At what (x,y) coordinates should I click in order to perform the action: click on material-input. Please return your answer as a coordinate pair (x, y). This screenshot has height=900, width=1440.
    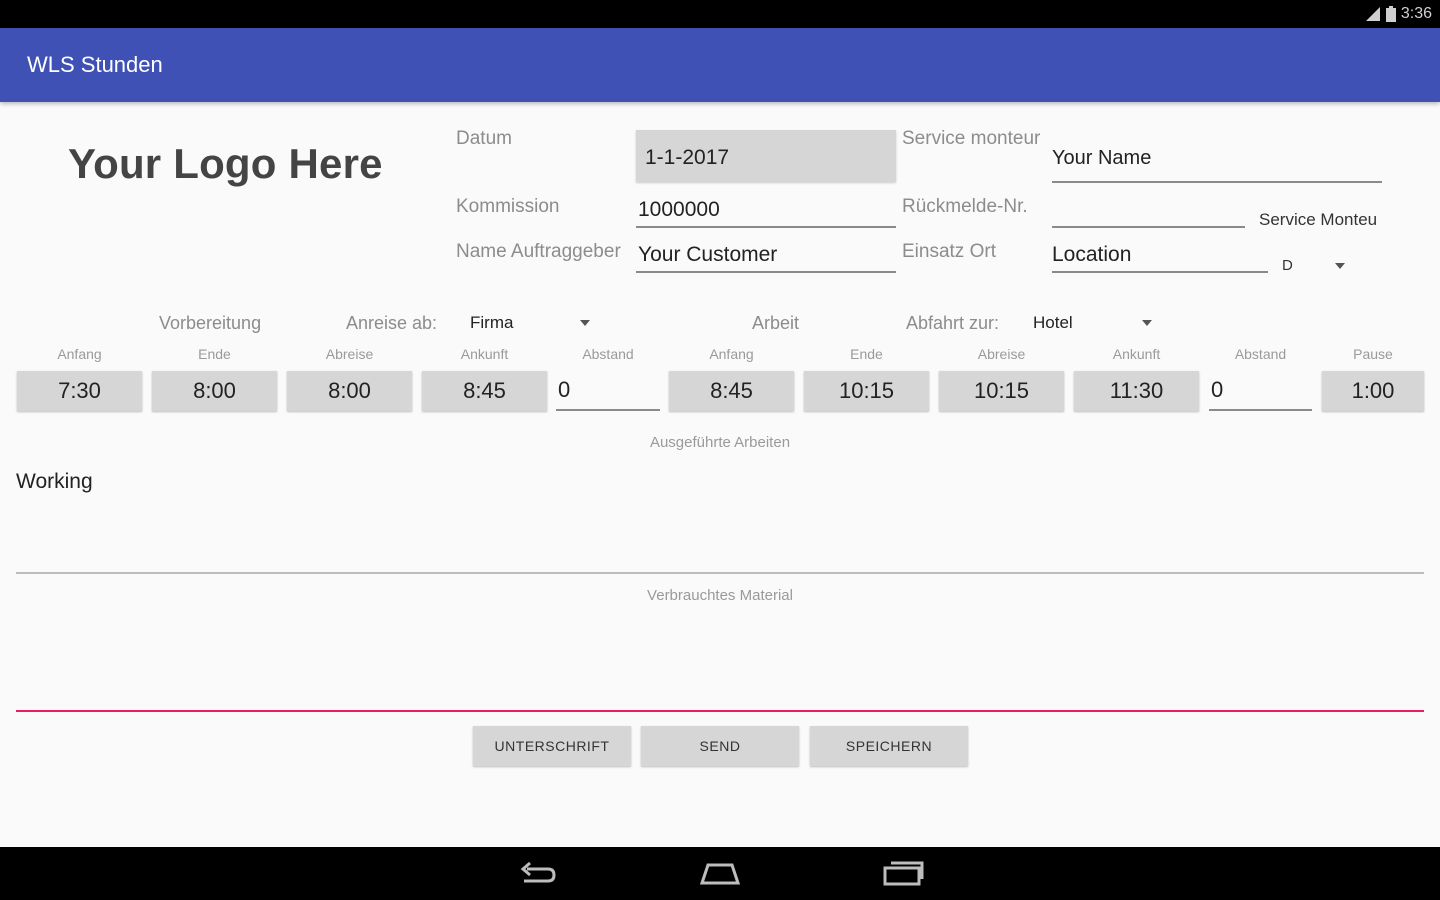
    Looking at the image, I should click on (720, 663).